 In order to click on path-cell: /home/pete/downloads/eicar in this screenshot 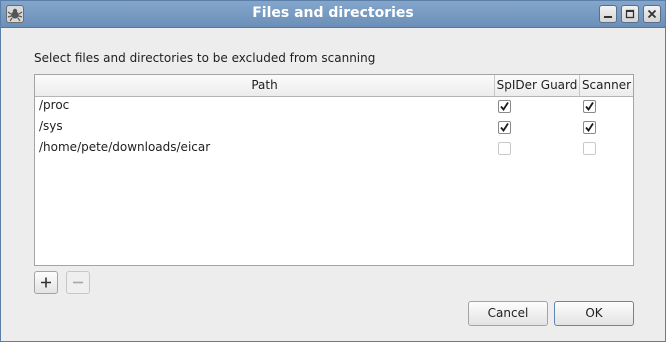, I will do `click(125, 147)`.